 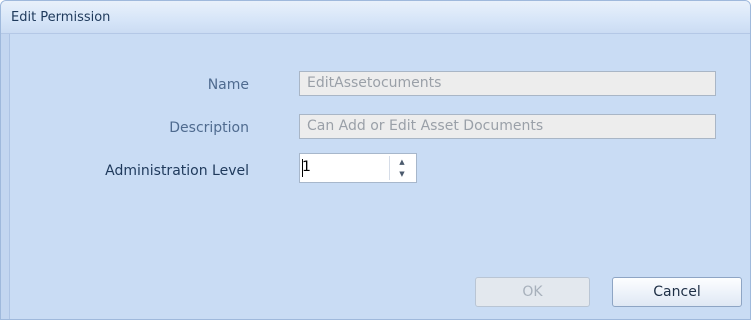 What do you see at coordinates (402, 174) in the screenshot?
I see `chevron-down-icon: ▼` at bounding box center [402, 174].